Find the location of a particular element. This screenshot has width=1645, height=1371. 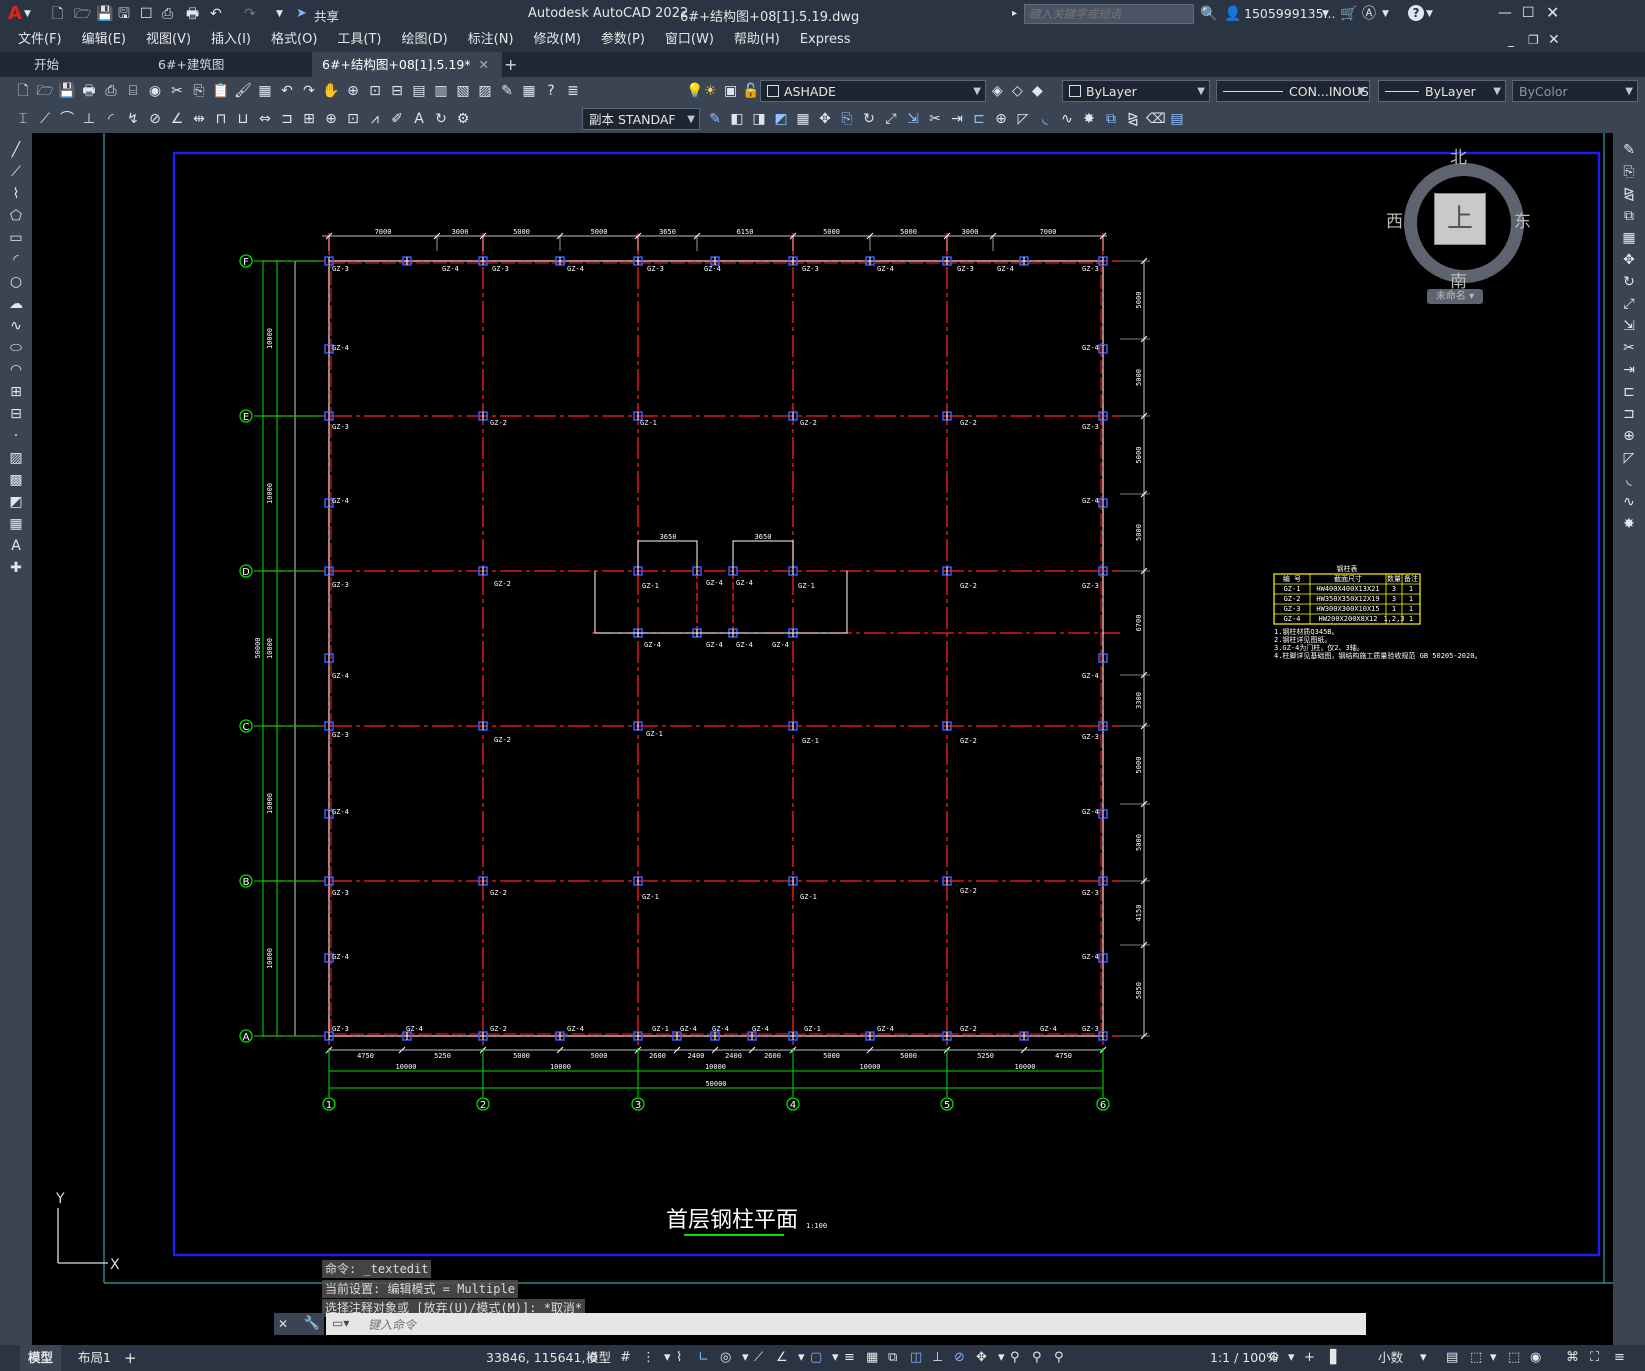

layer-match-icon: ◇ is located at coordinates (1017, 91).